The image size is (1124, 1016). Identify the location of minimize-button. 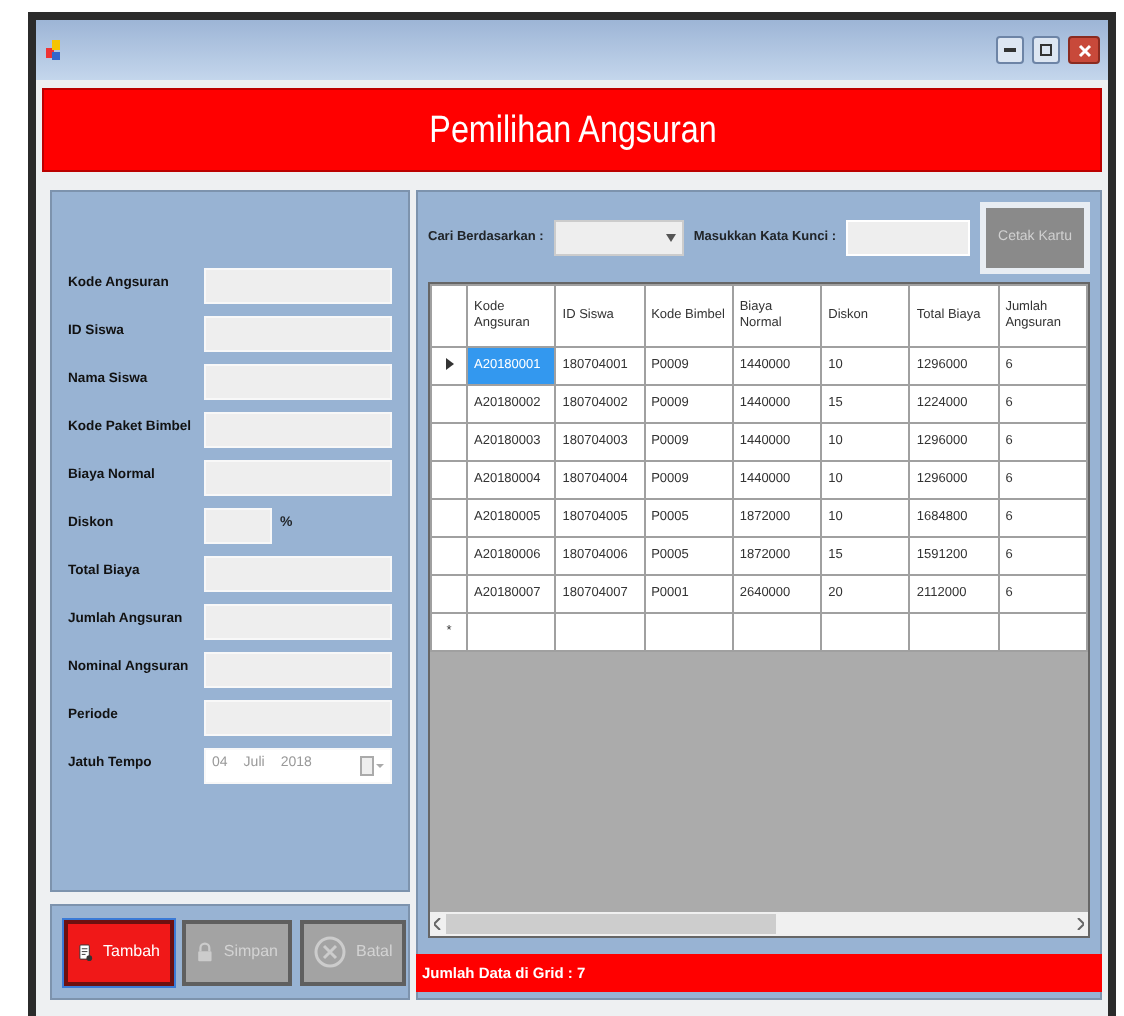
(1010, 50).